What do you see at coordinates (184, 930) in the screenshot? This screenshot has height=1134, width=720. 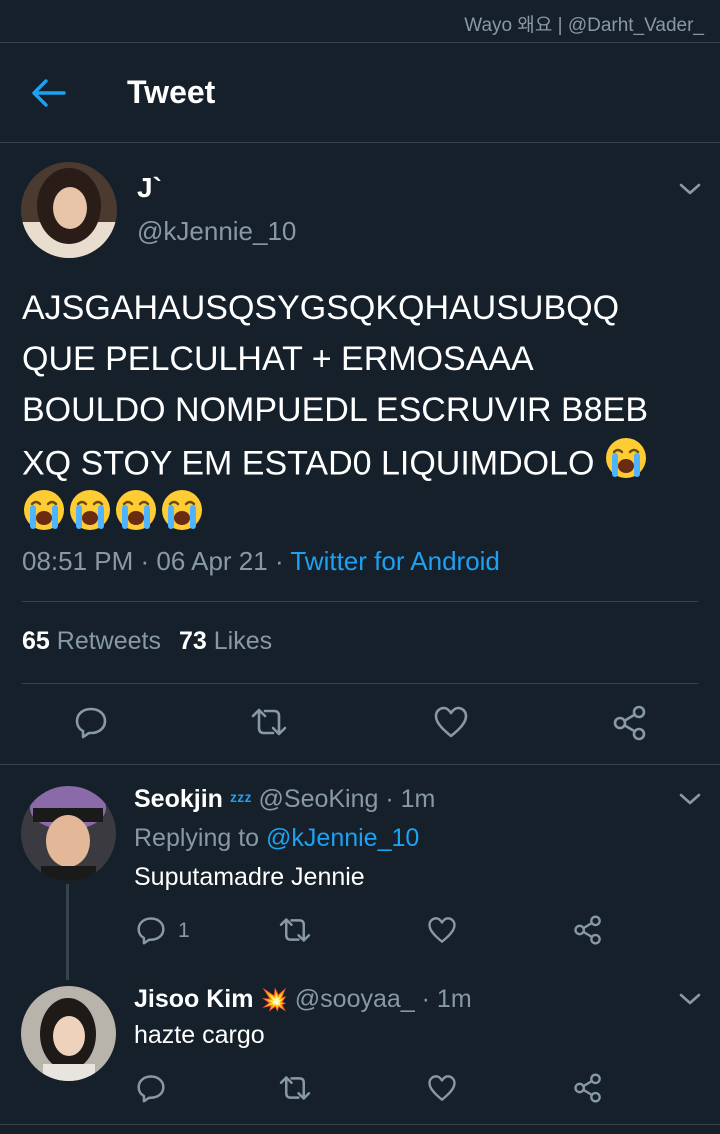 I see `reply-count: 1` at bounding box center [184, 930].